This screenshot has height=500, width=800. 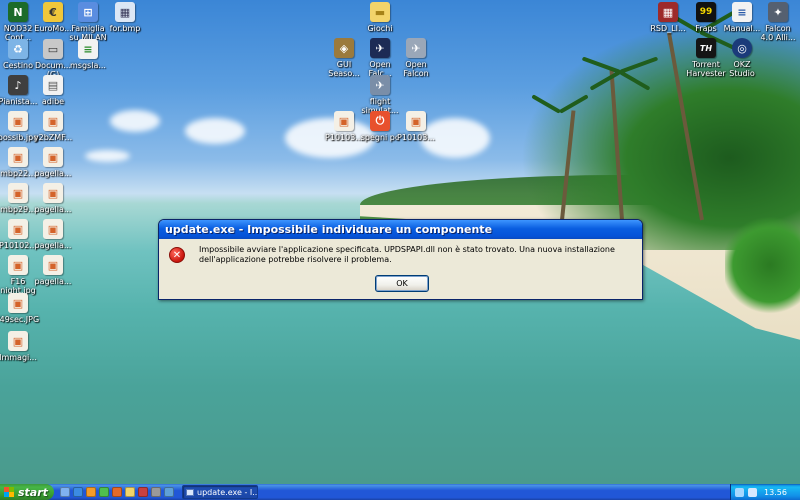 What do you see at coordinates (752, 492) in the screenshot?
I see `antivirus-icon` at bounding box center [752, 492].